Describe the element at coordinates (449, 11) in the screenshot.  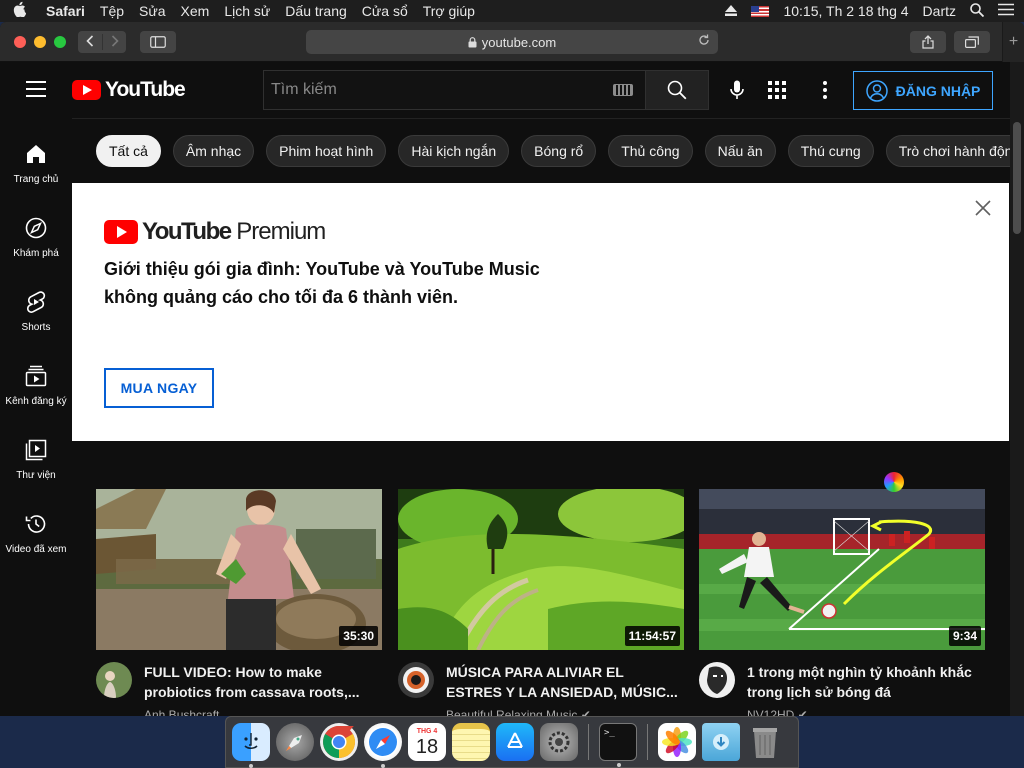
I see `menu-help: Trợ giúp` at that location.